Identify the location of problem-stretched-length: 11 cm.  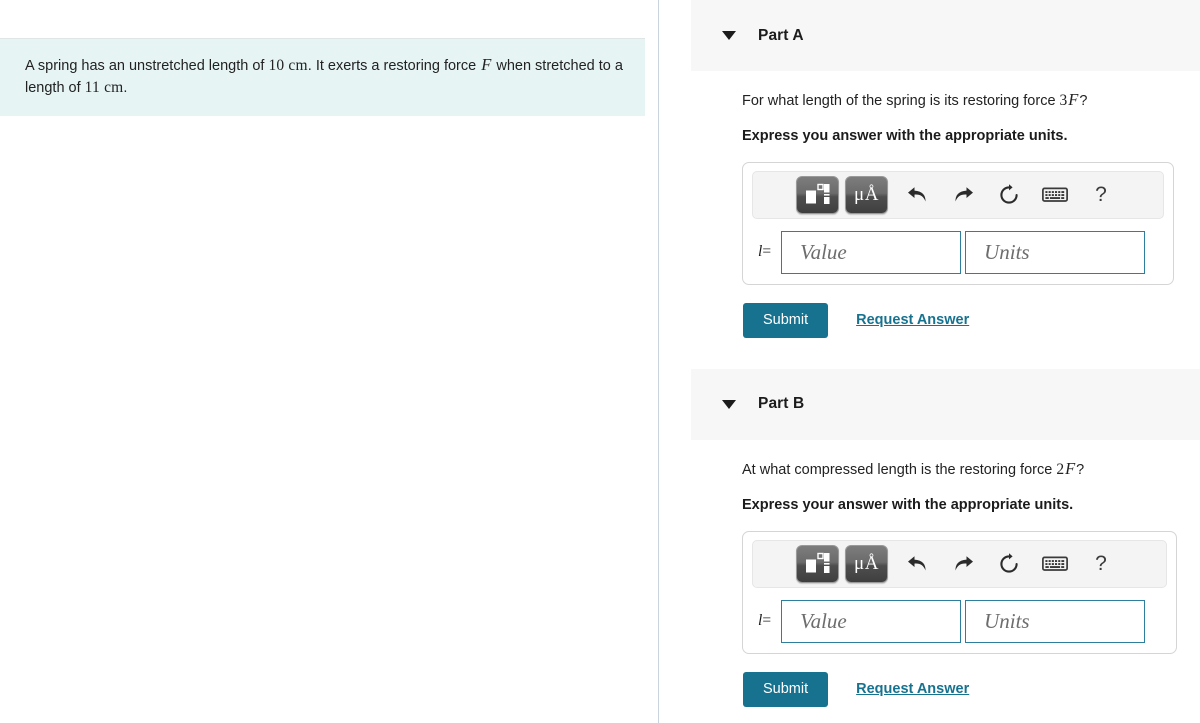
(104, 88).